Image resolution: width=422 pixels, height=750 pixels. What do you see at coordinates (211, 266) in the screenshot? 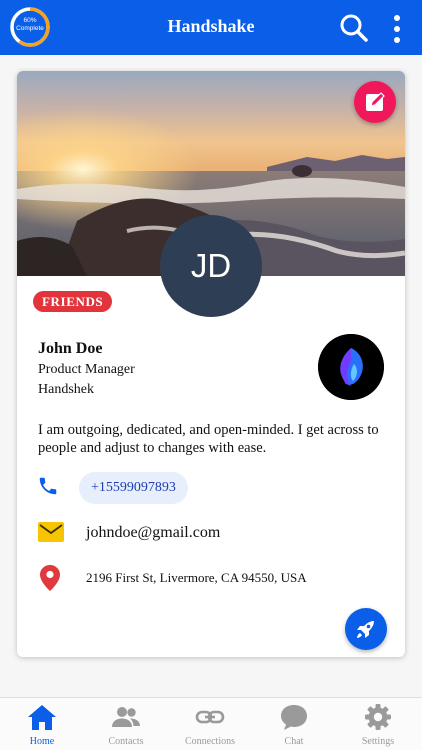
I see `avatar: JD` at bounding box center [211, 266].